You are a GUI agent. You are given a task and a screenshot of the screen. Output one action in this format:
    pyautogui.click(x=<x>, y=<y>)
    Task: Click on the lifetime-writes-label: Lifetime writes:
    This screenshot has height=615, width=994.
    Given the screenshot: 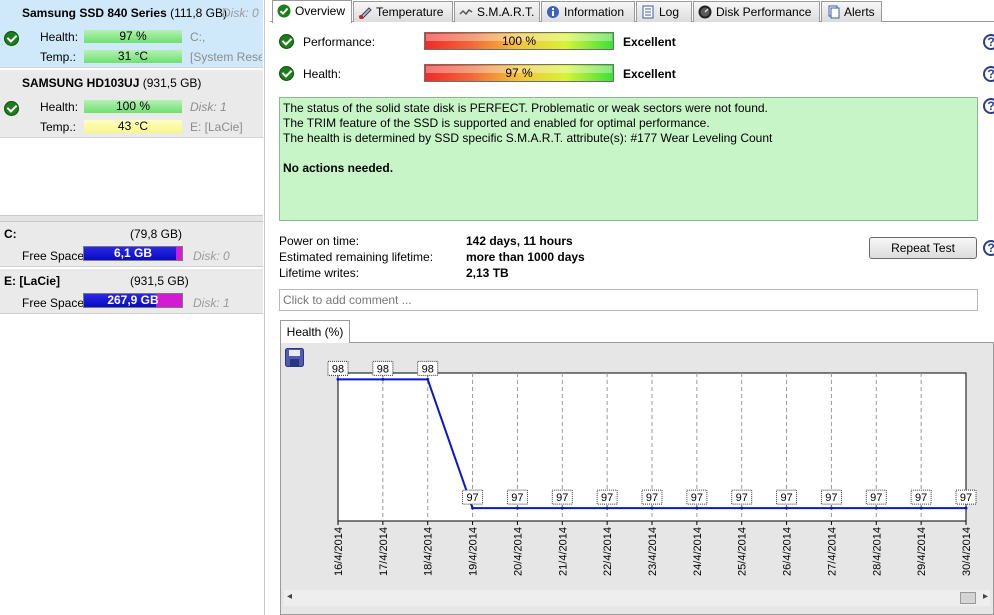 What is the action you would take?
    pyautogui.click(x=319, y=273)
    